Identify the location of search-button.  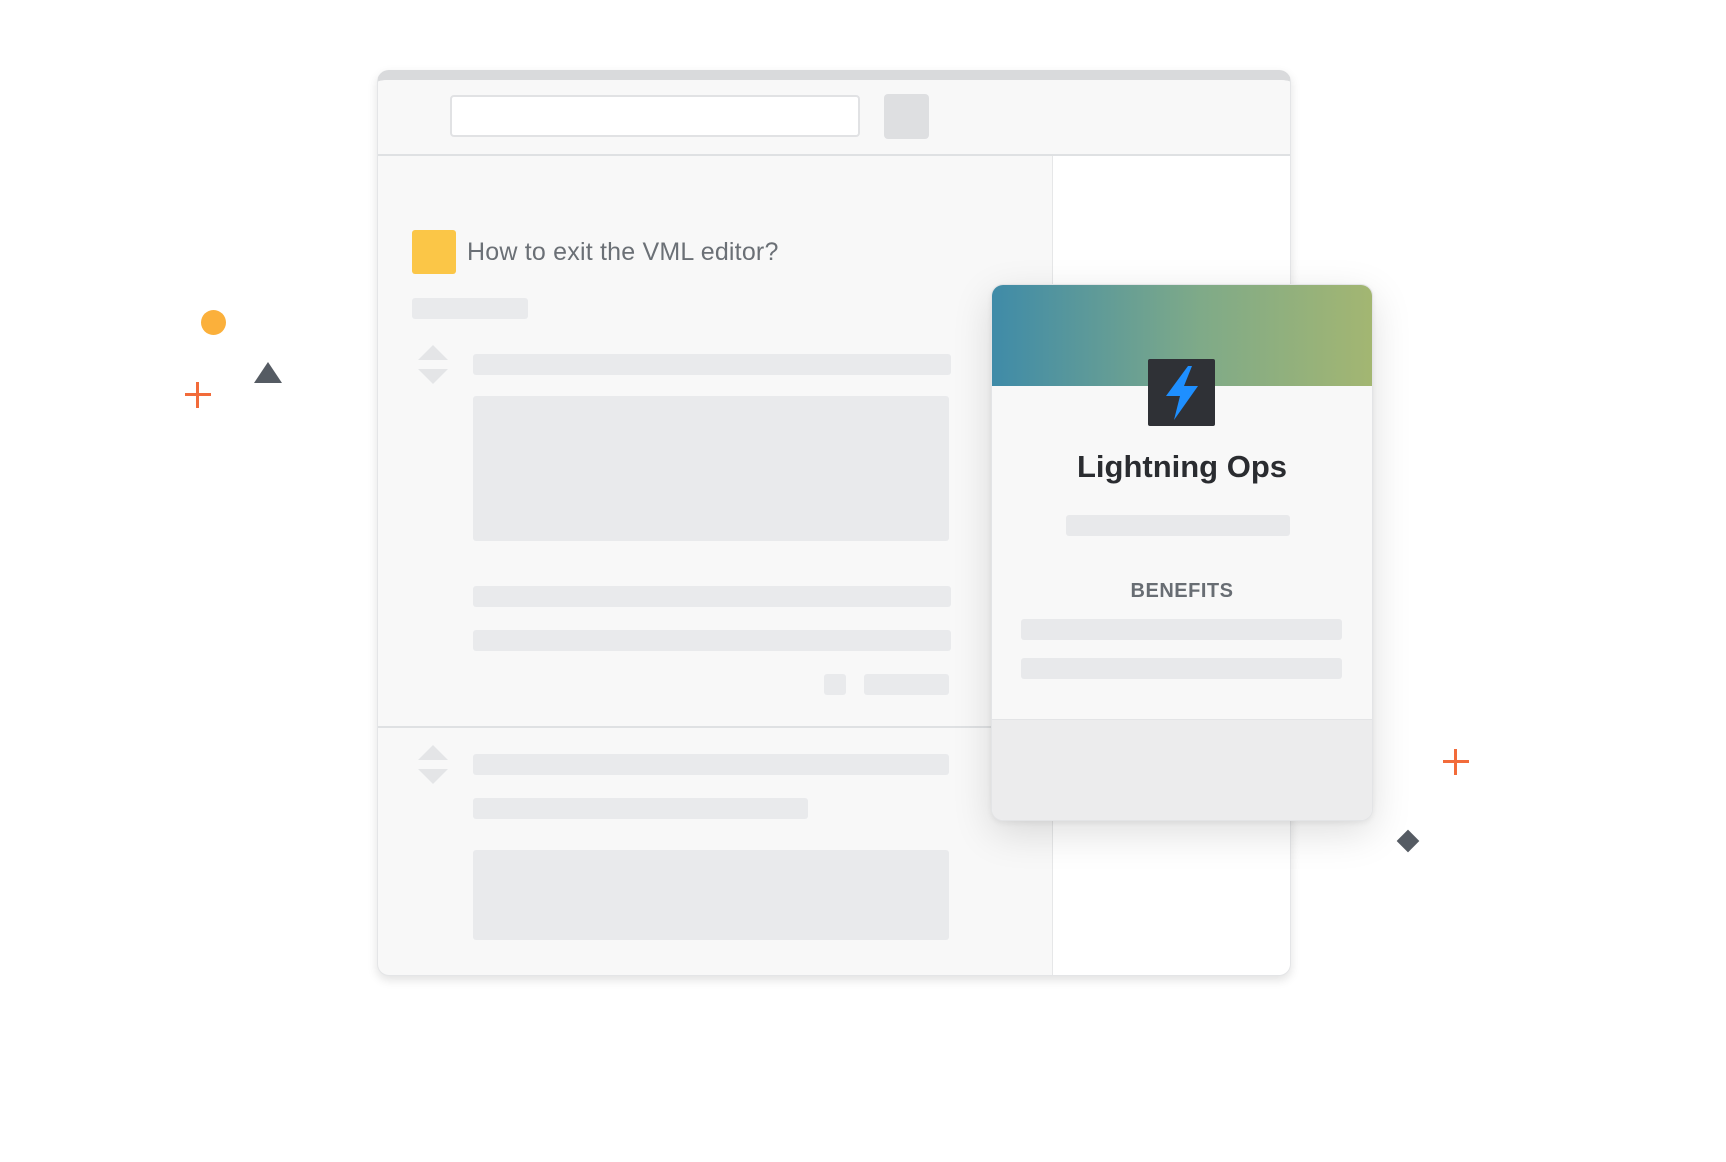
(906, 116).